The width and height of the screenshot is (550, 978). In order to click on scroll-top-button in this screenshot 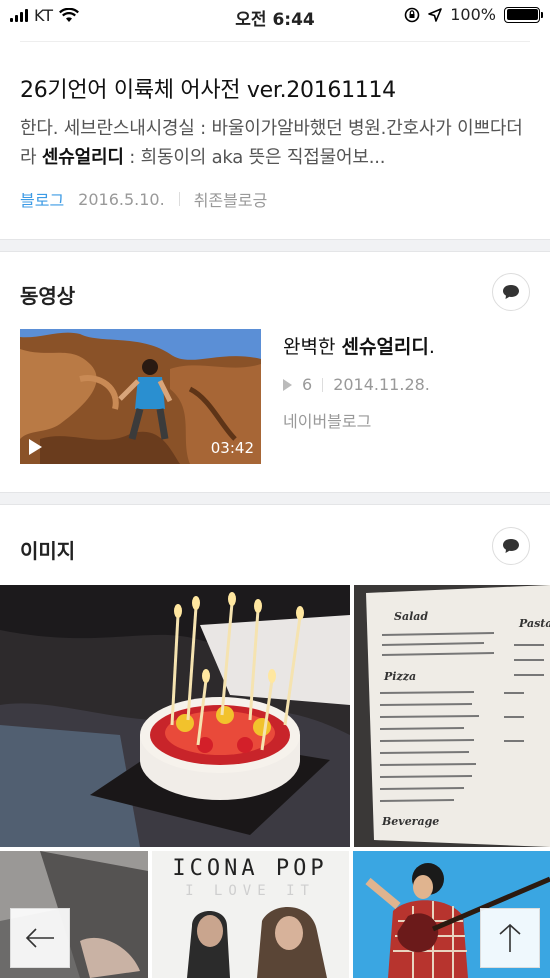, I will do `click(510, 938)`.